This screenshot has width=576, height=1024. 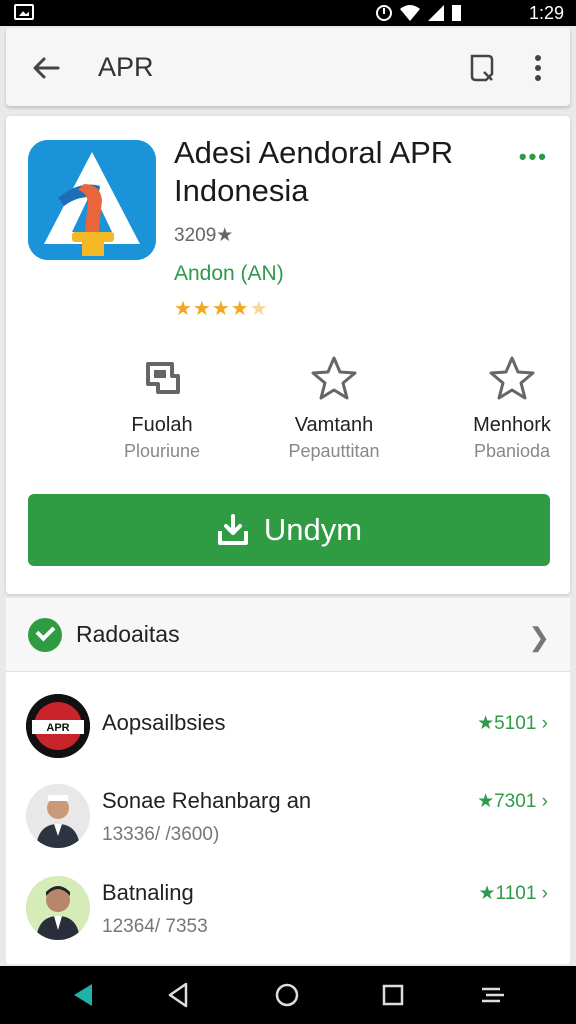 What do you see at coordinates (148, 892) in the screenshot?
I see `list-item-name: Batnaling` at bounding box center [148, 892].